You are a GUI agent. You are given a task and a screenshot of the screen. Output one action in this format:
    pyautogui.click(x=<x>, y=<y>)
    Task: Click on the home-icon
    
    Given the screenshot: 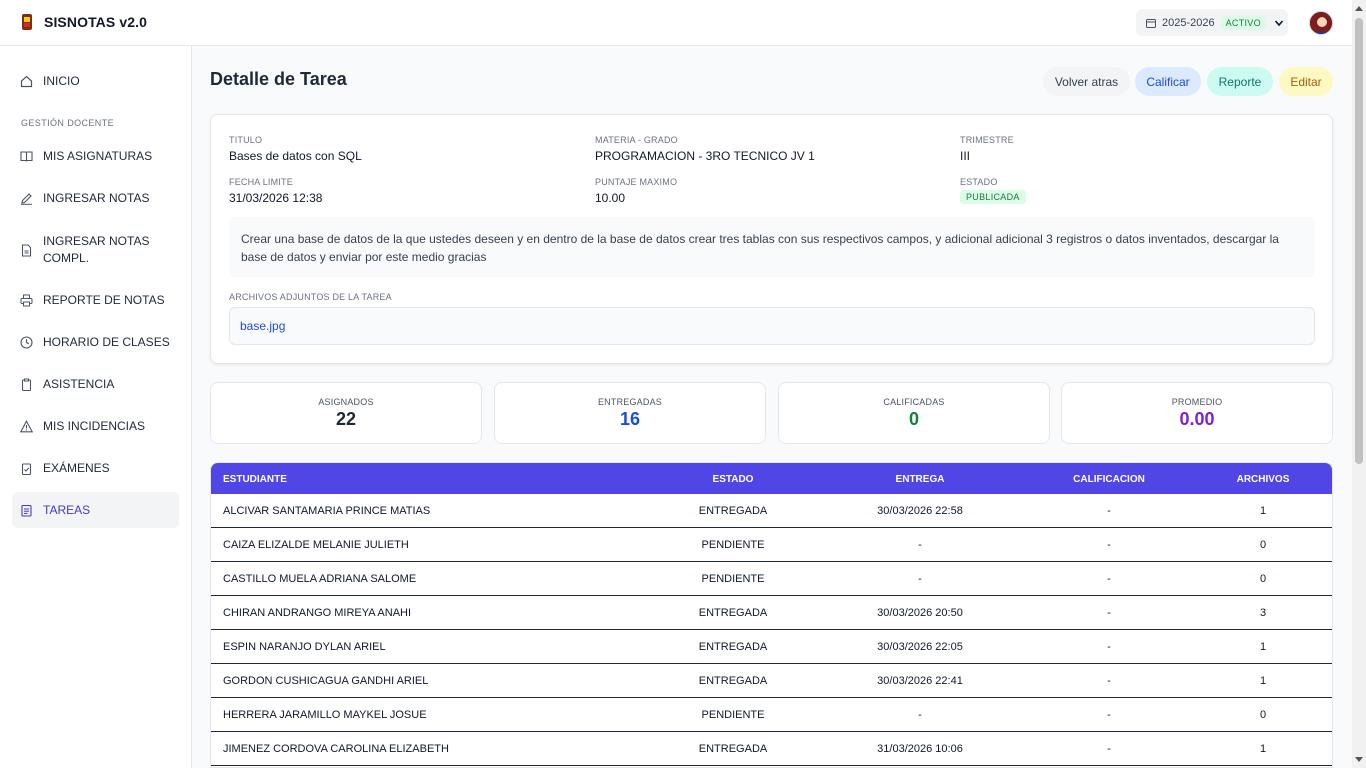 What is the action you would take?
    pyautogui.click(x=26, y=81)
    